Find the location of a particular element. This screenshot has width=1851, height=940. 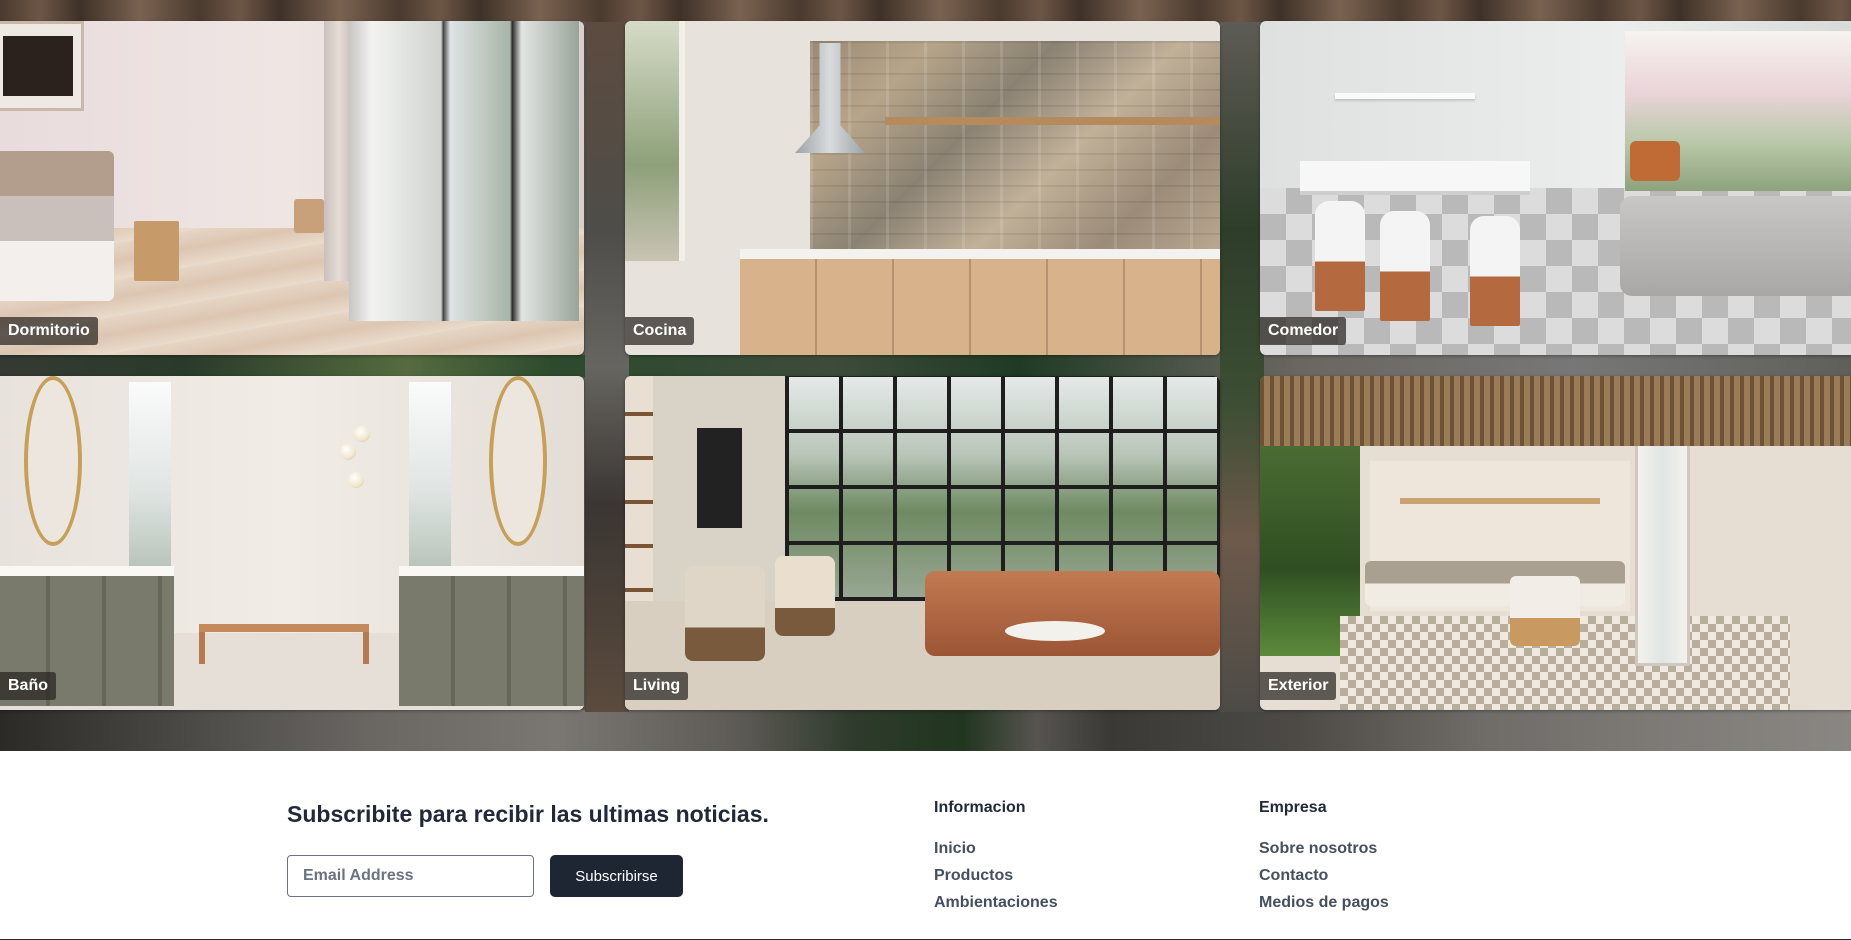

room-tile-living: Living is located at coordinates (922, 543).